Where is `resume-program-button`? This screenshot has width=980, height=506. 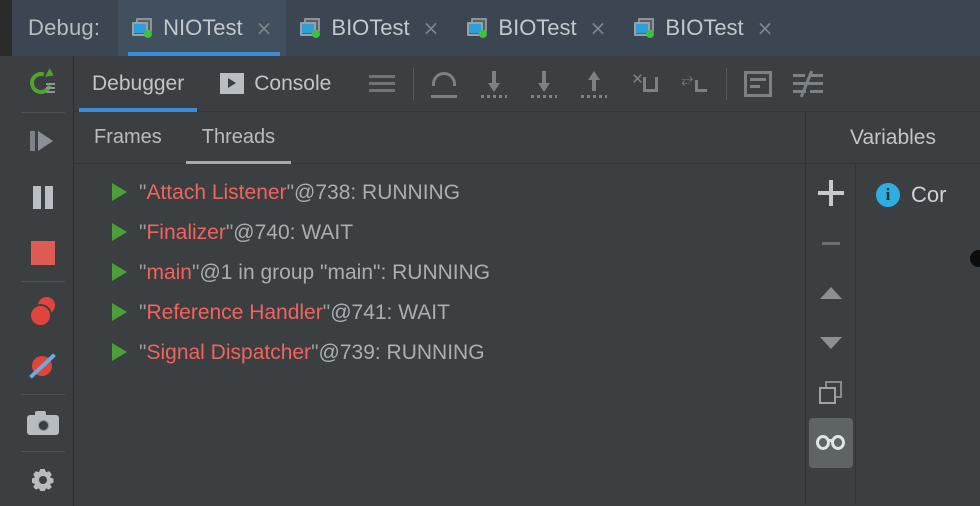 resume-program-button is located at coordinates (43, 141).